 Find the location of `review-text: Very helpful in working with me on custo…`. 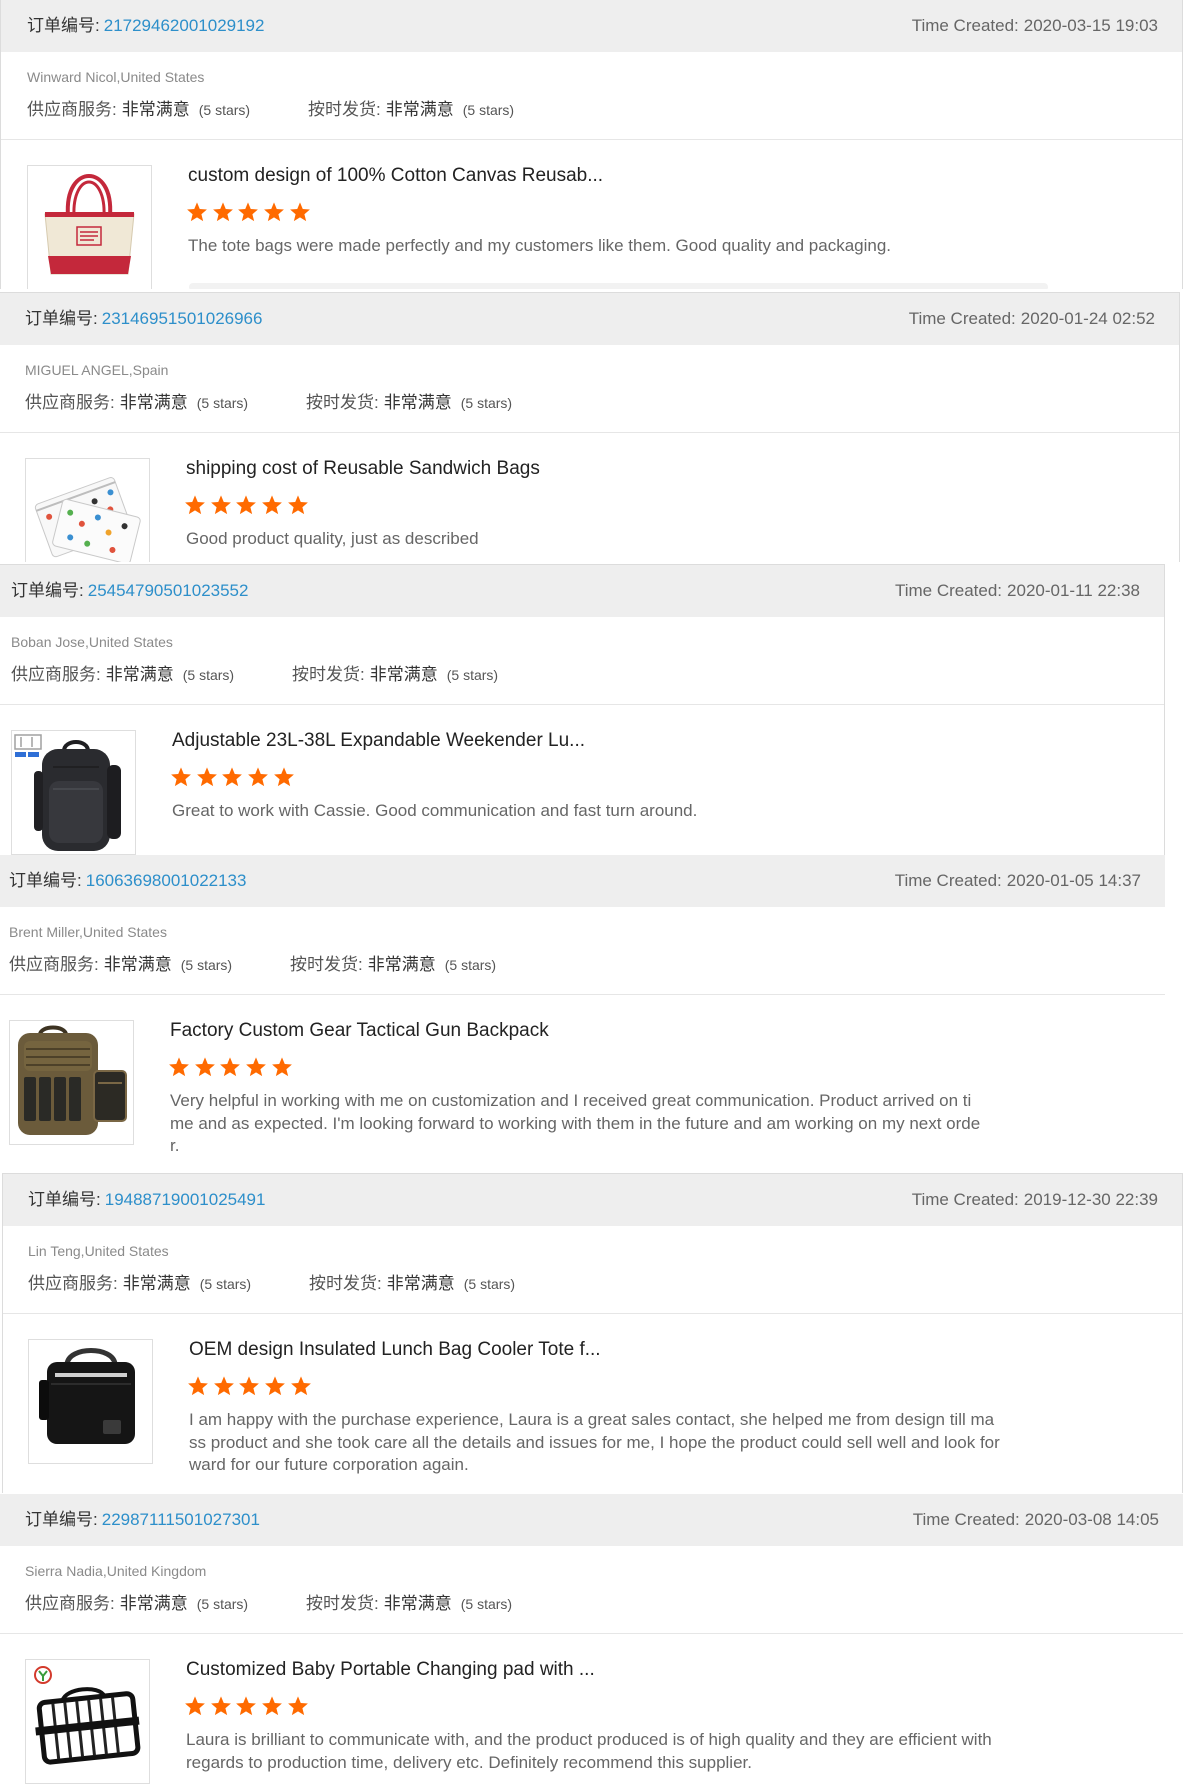

review-text: Very helpful in working with me on custo… is located at coordinates (575, 1123).